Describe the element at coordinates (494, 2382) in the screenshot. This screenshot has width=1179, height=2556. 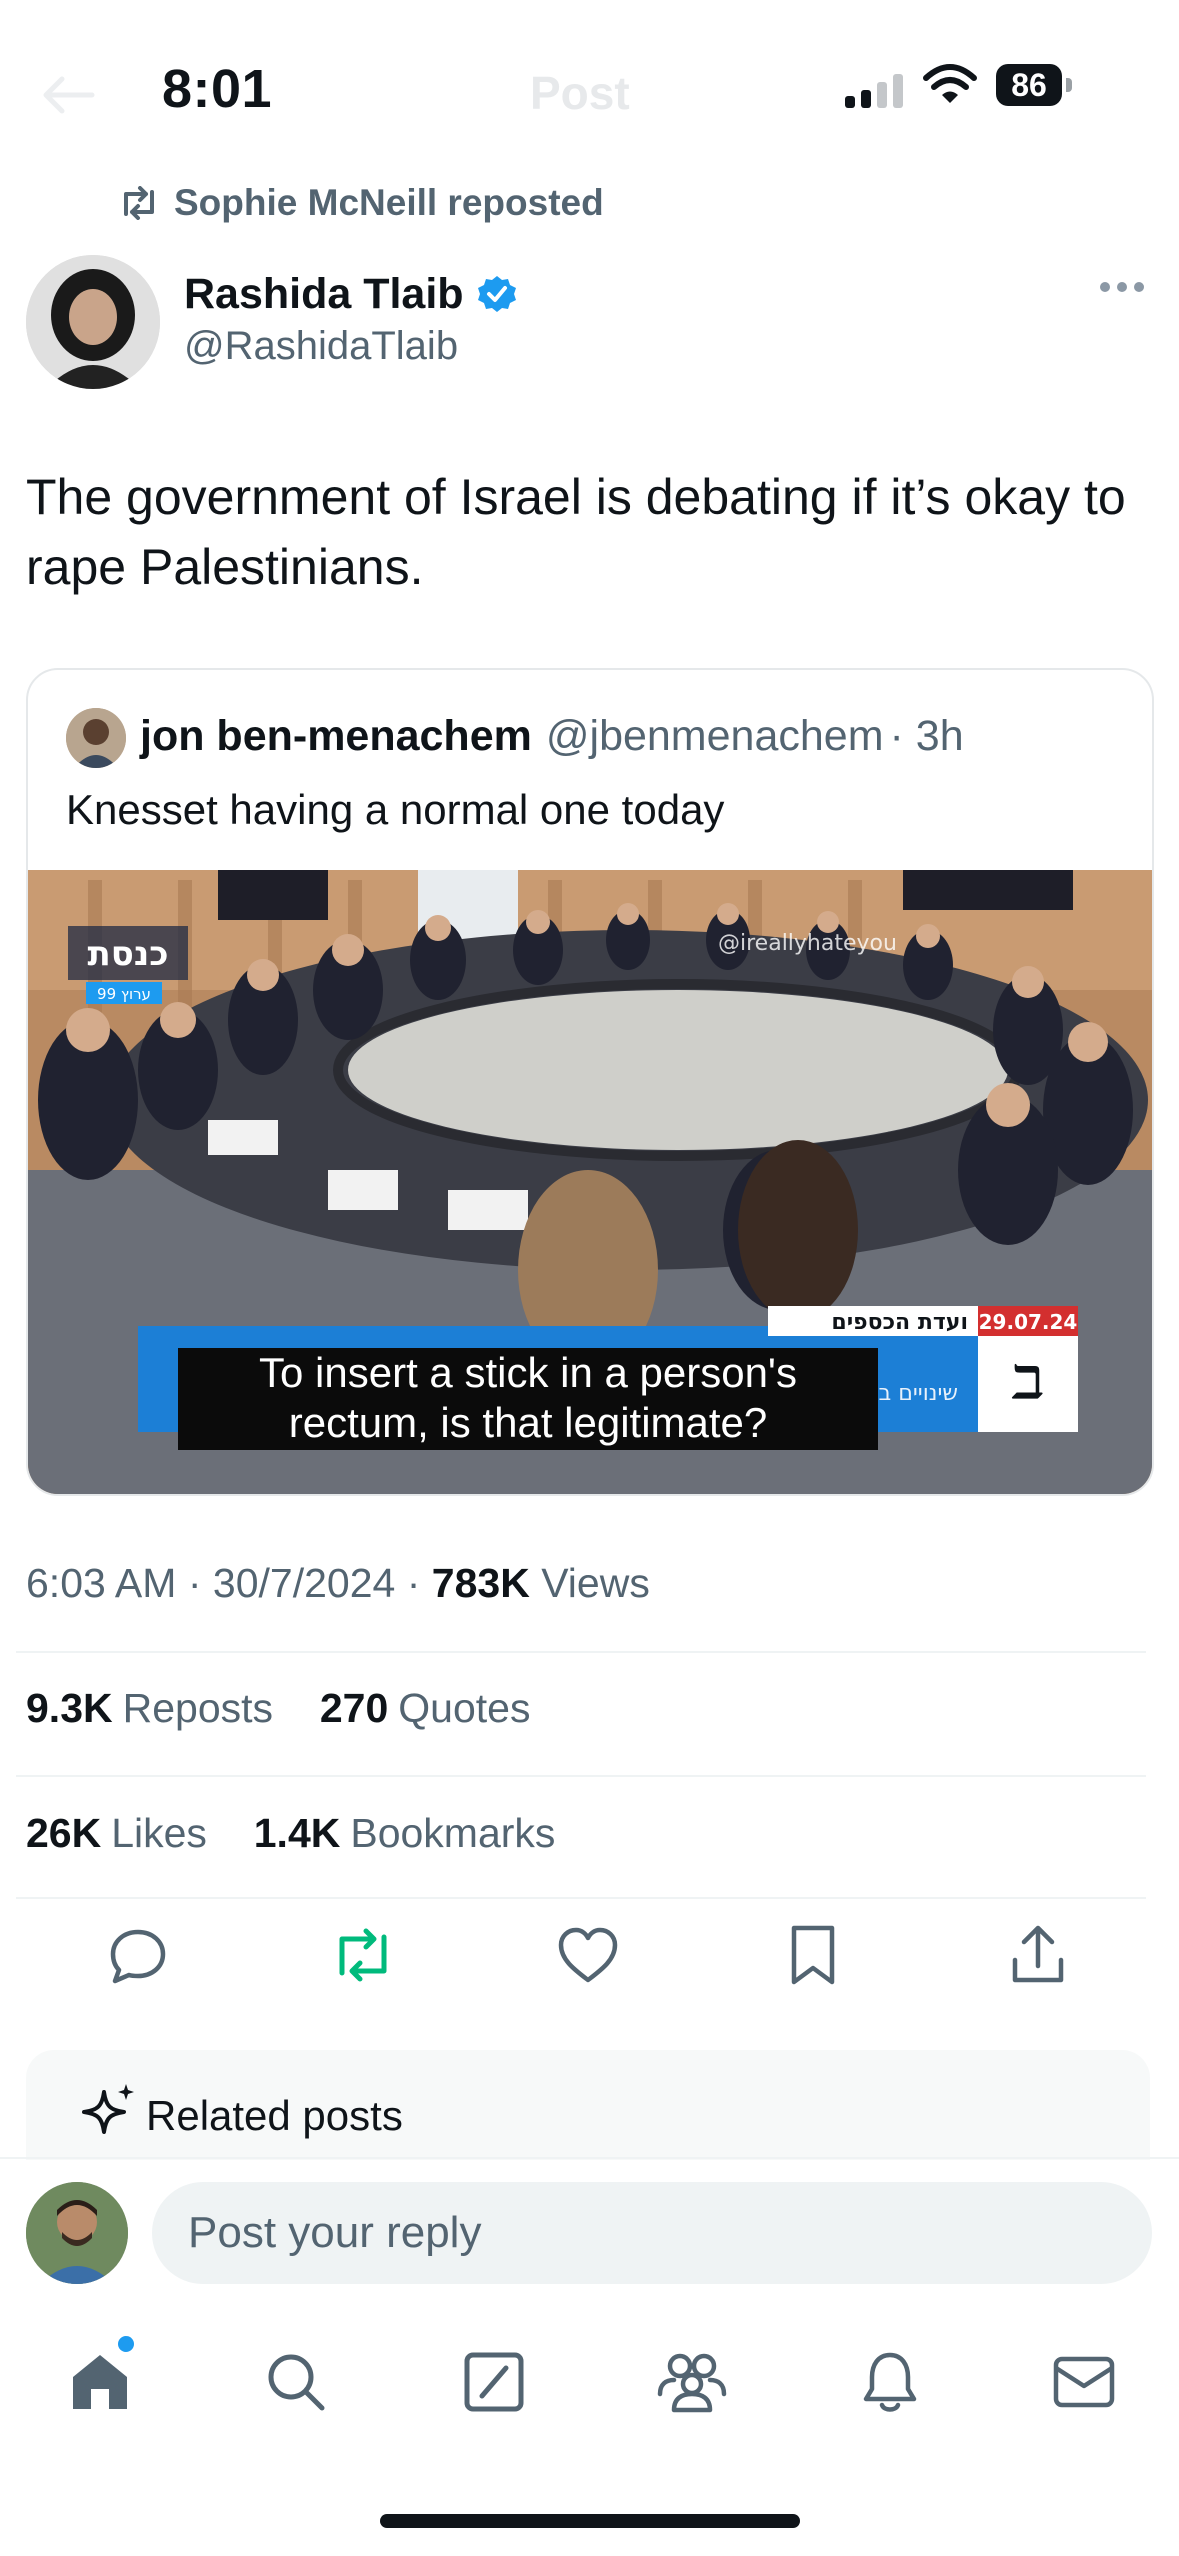
I see `grok-icon` at that location.